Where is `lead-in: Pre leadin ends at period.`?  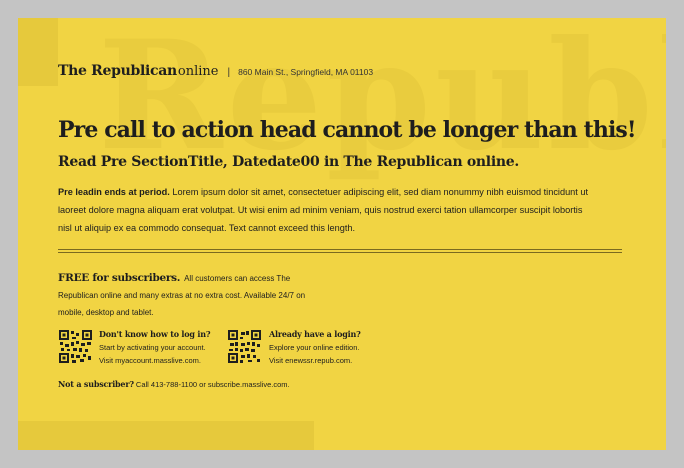 lead-in: Pre leadin ends at period. is located at coordinates (114, 192).